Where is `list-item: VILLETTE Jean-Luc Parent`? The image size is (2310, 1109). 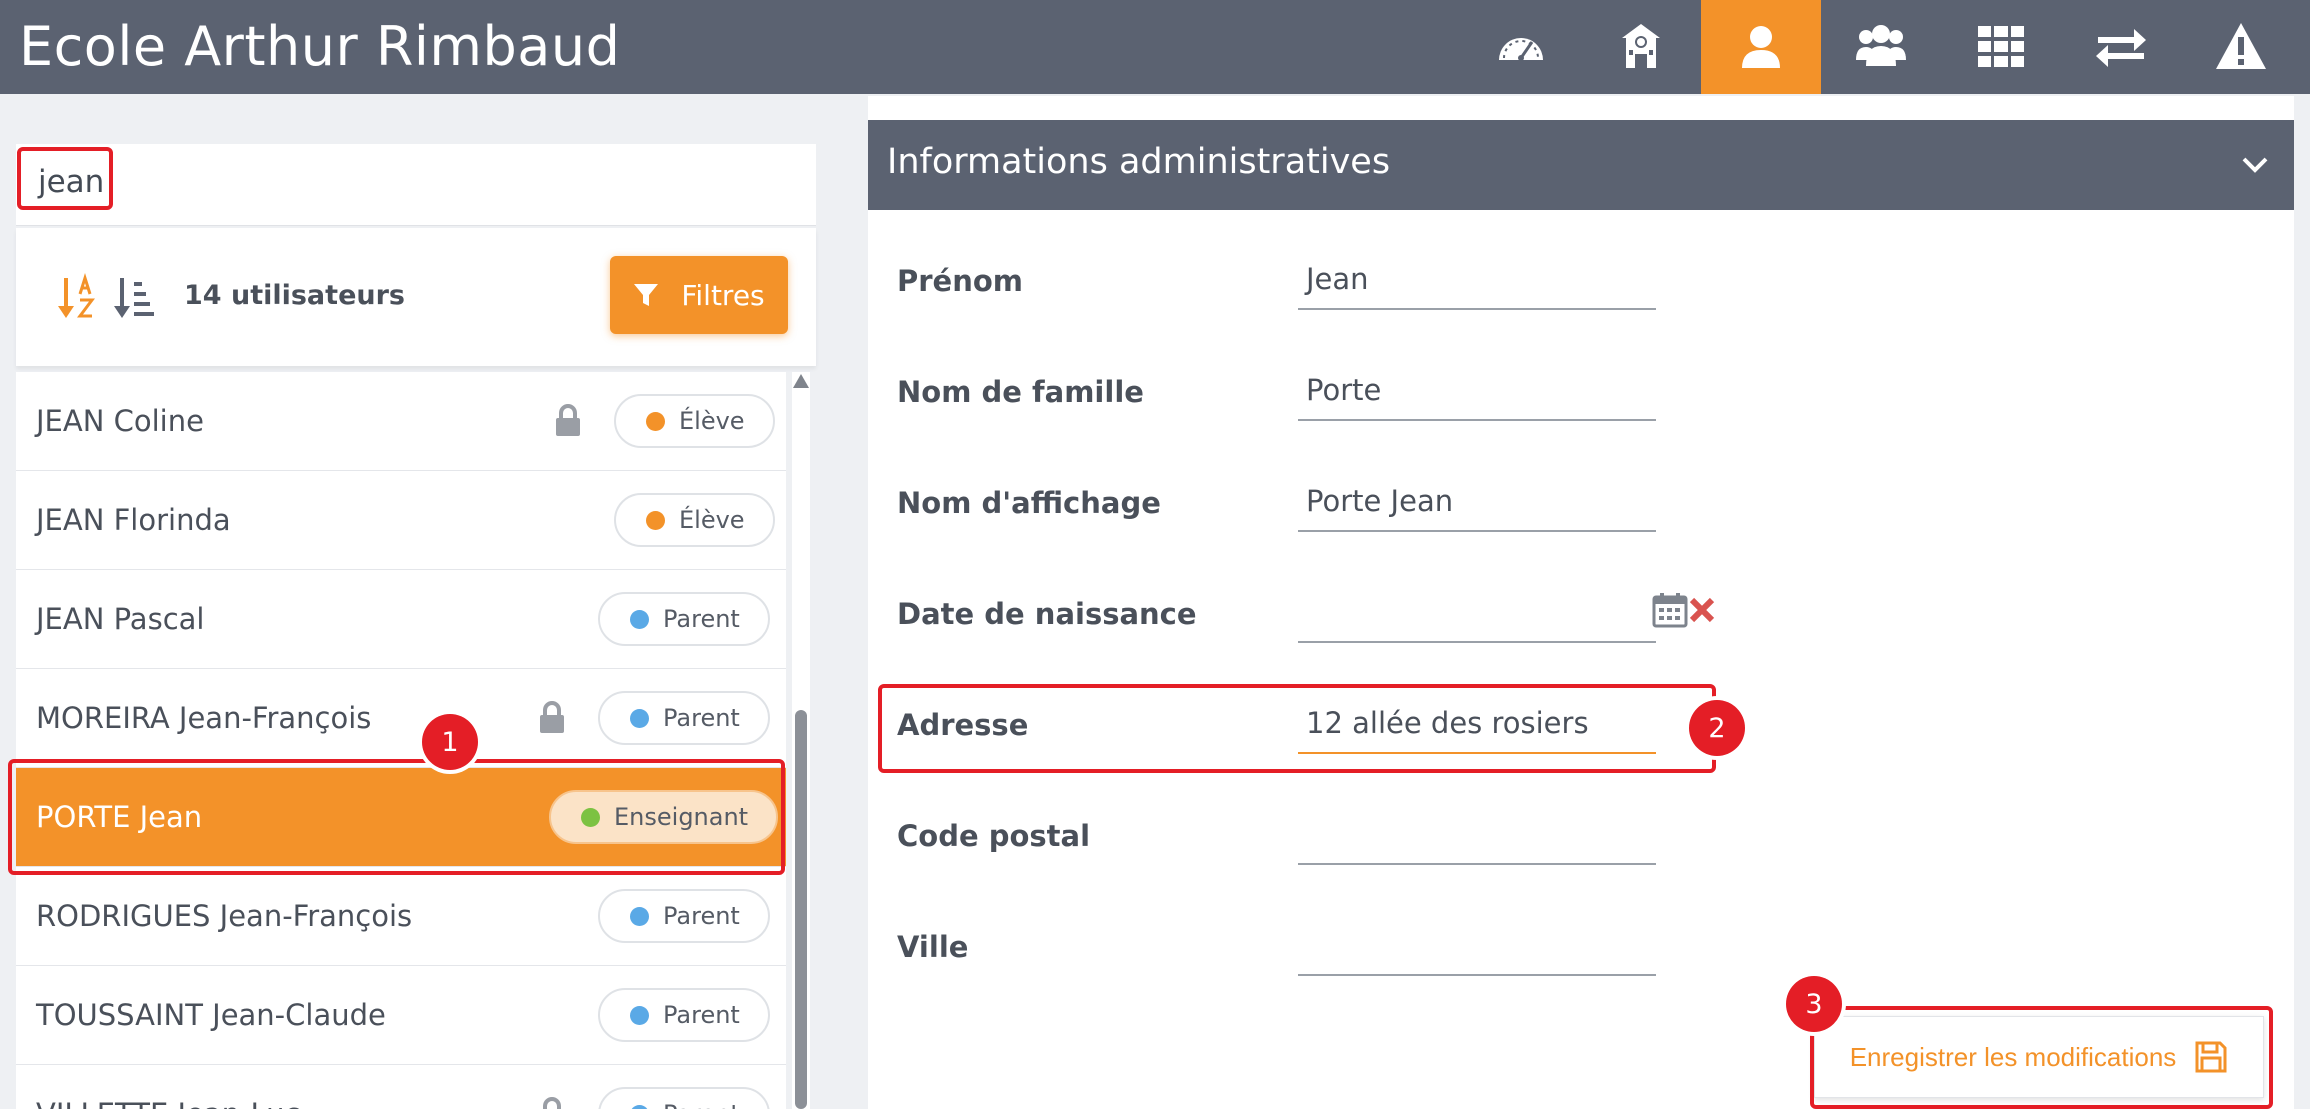 list-item: VILLETTE Jean-Luc Parent is located at coordinates (401, 1087).